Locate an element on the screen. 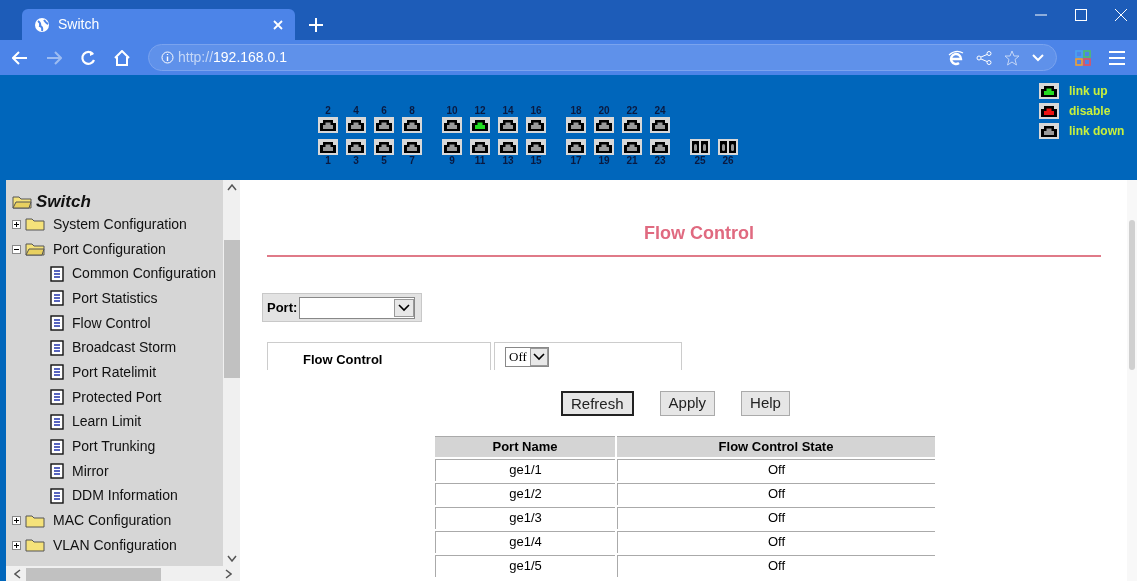  collapse-icon is located at coordinates (16, 249).